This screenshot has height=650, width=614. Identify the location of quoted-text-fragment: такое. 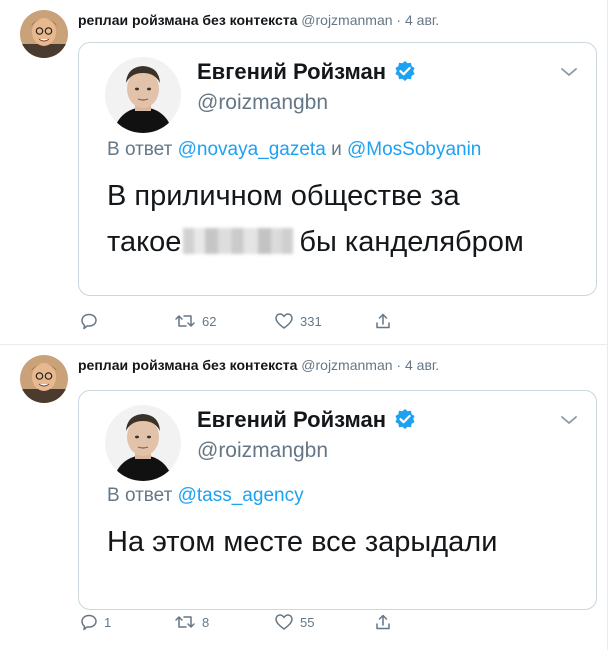
(144, 242).